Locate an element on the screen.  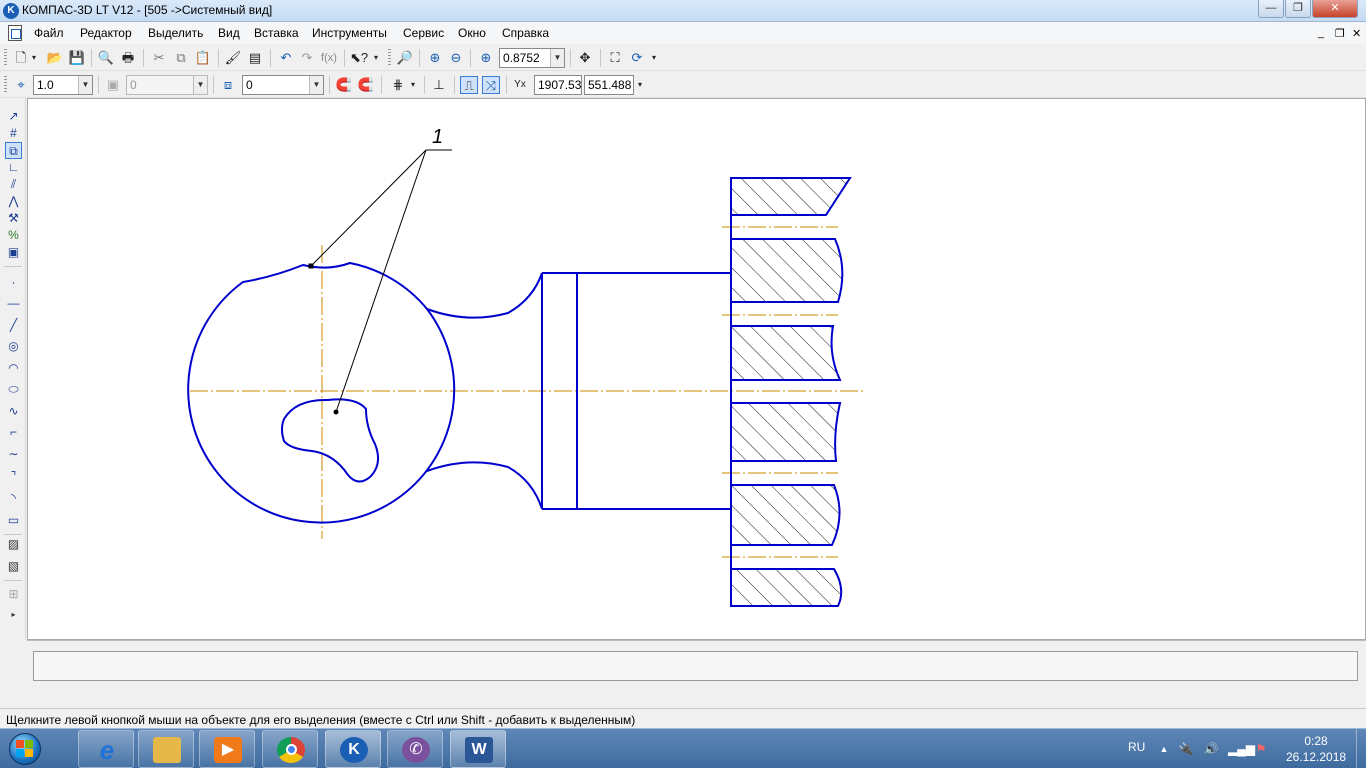
polyline-icon: ⌐ is located at coordinates (13, 432).